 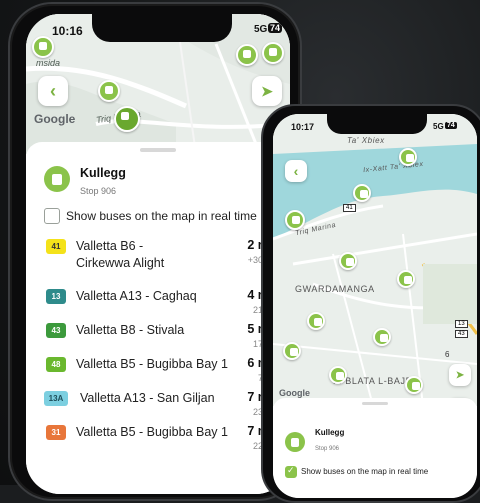 I want to click on status-time: 10:16, so click(x=67, y=31).